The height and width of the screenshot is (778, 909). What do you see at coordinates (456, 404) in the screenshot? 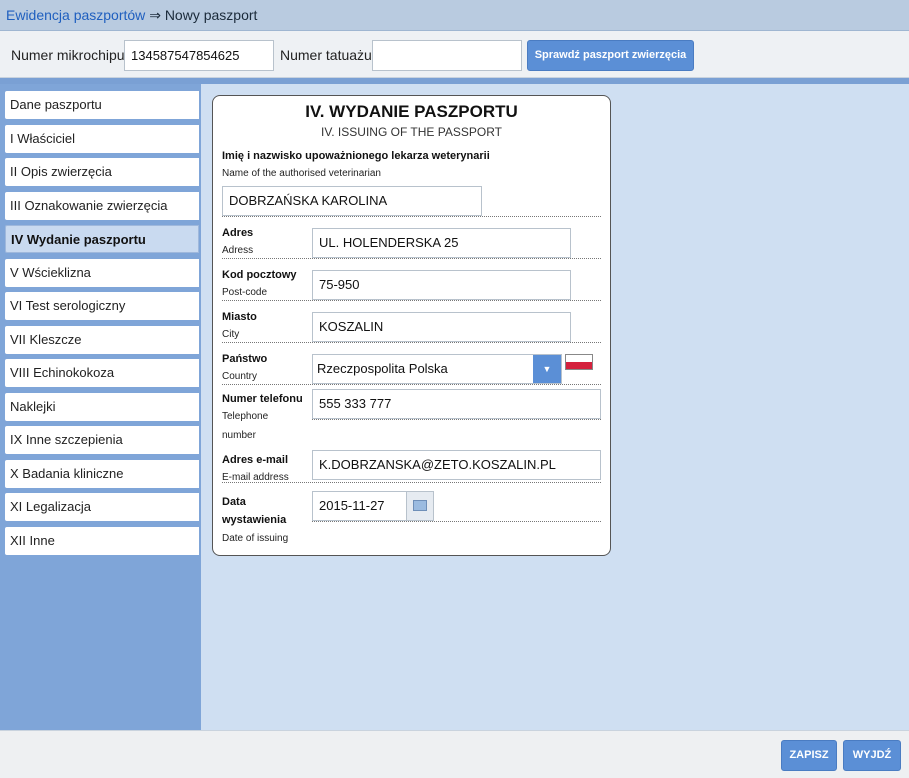
I see `phone-input: 555 333 777` at bounding box center [456, 404].